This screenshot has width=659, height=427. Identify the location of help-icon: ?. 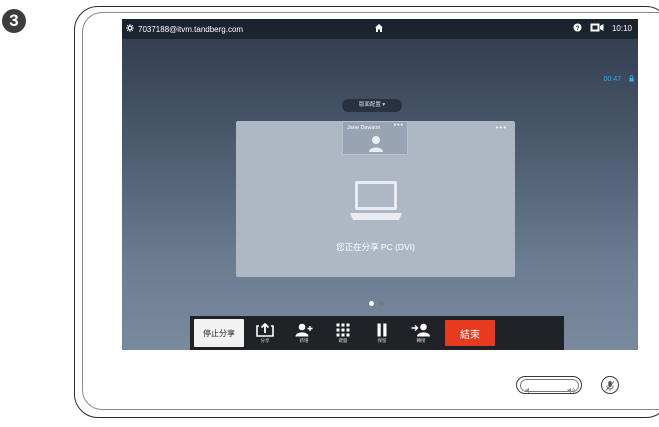
(577, 28).